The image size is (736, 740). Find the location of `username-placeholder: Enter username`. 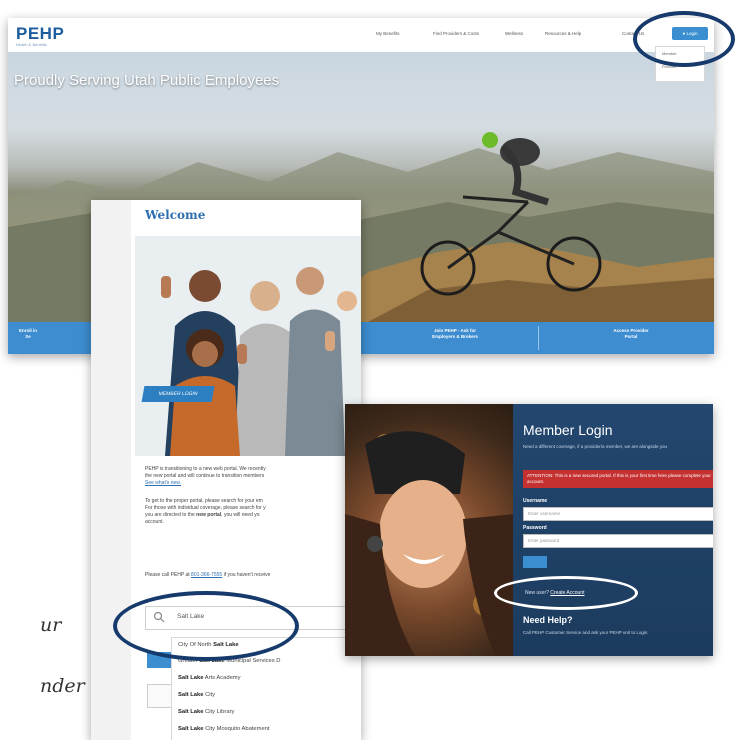

username-placeholder: Enter username is located at coordinates (544, 513).